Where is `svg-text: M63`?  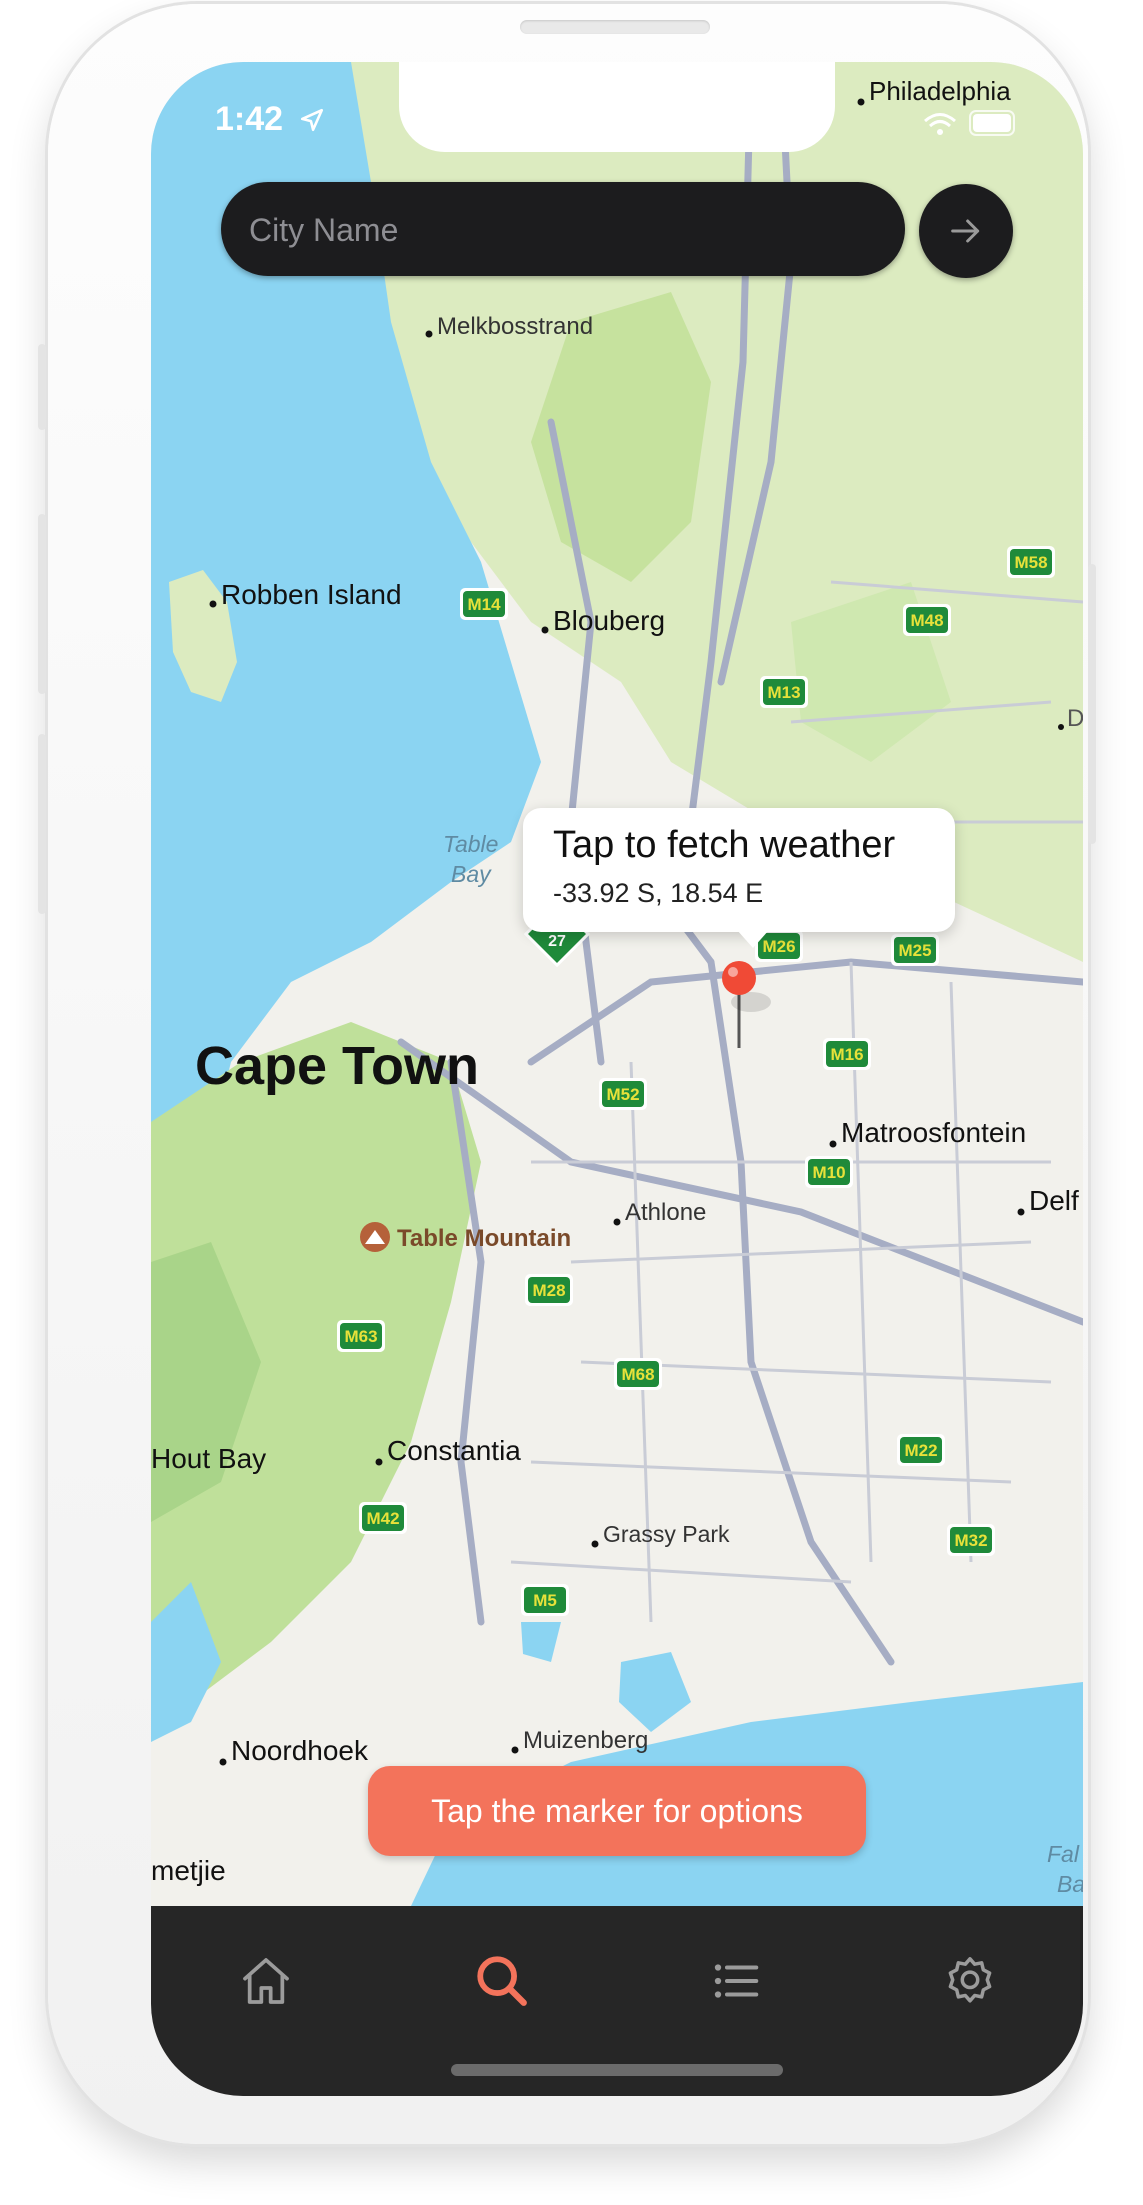 svg-text: M63 is located at coordinates (360, 1336).